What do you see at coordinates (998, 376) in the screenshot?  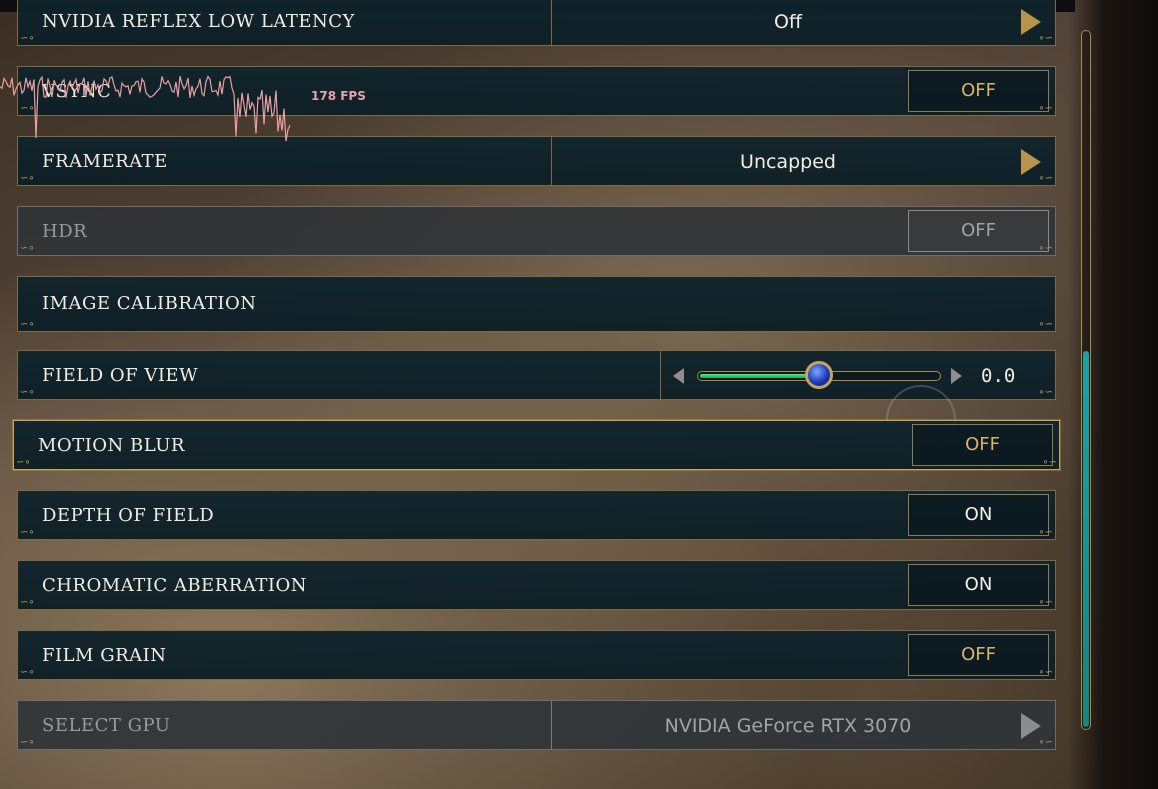 I see `fov-value: 0.0` at bounding box center [998, 376].